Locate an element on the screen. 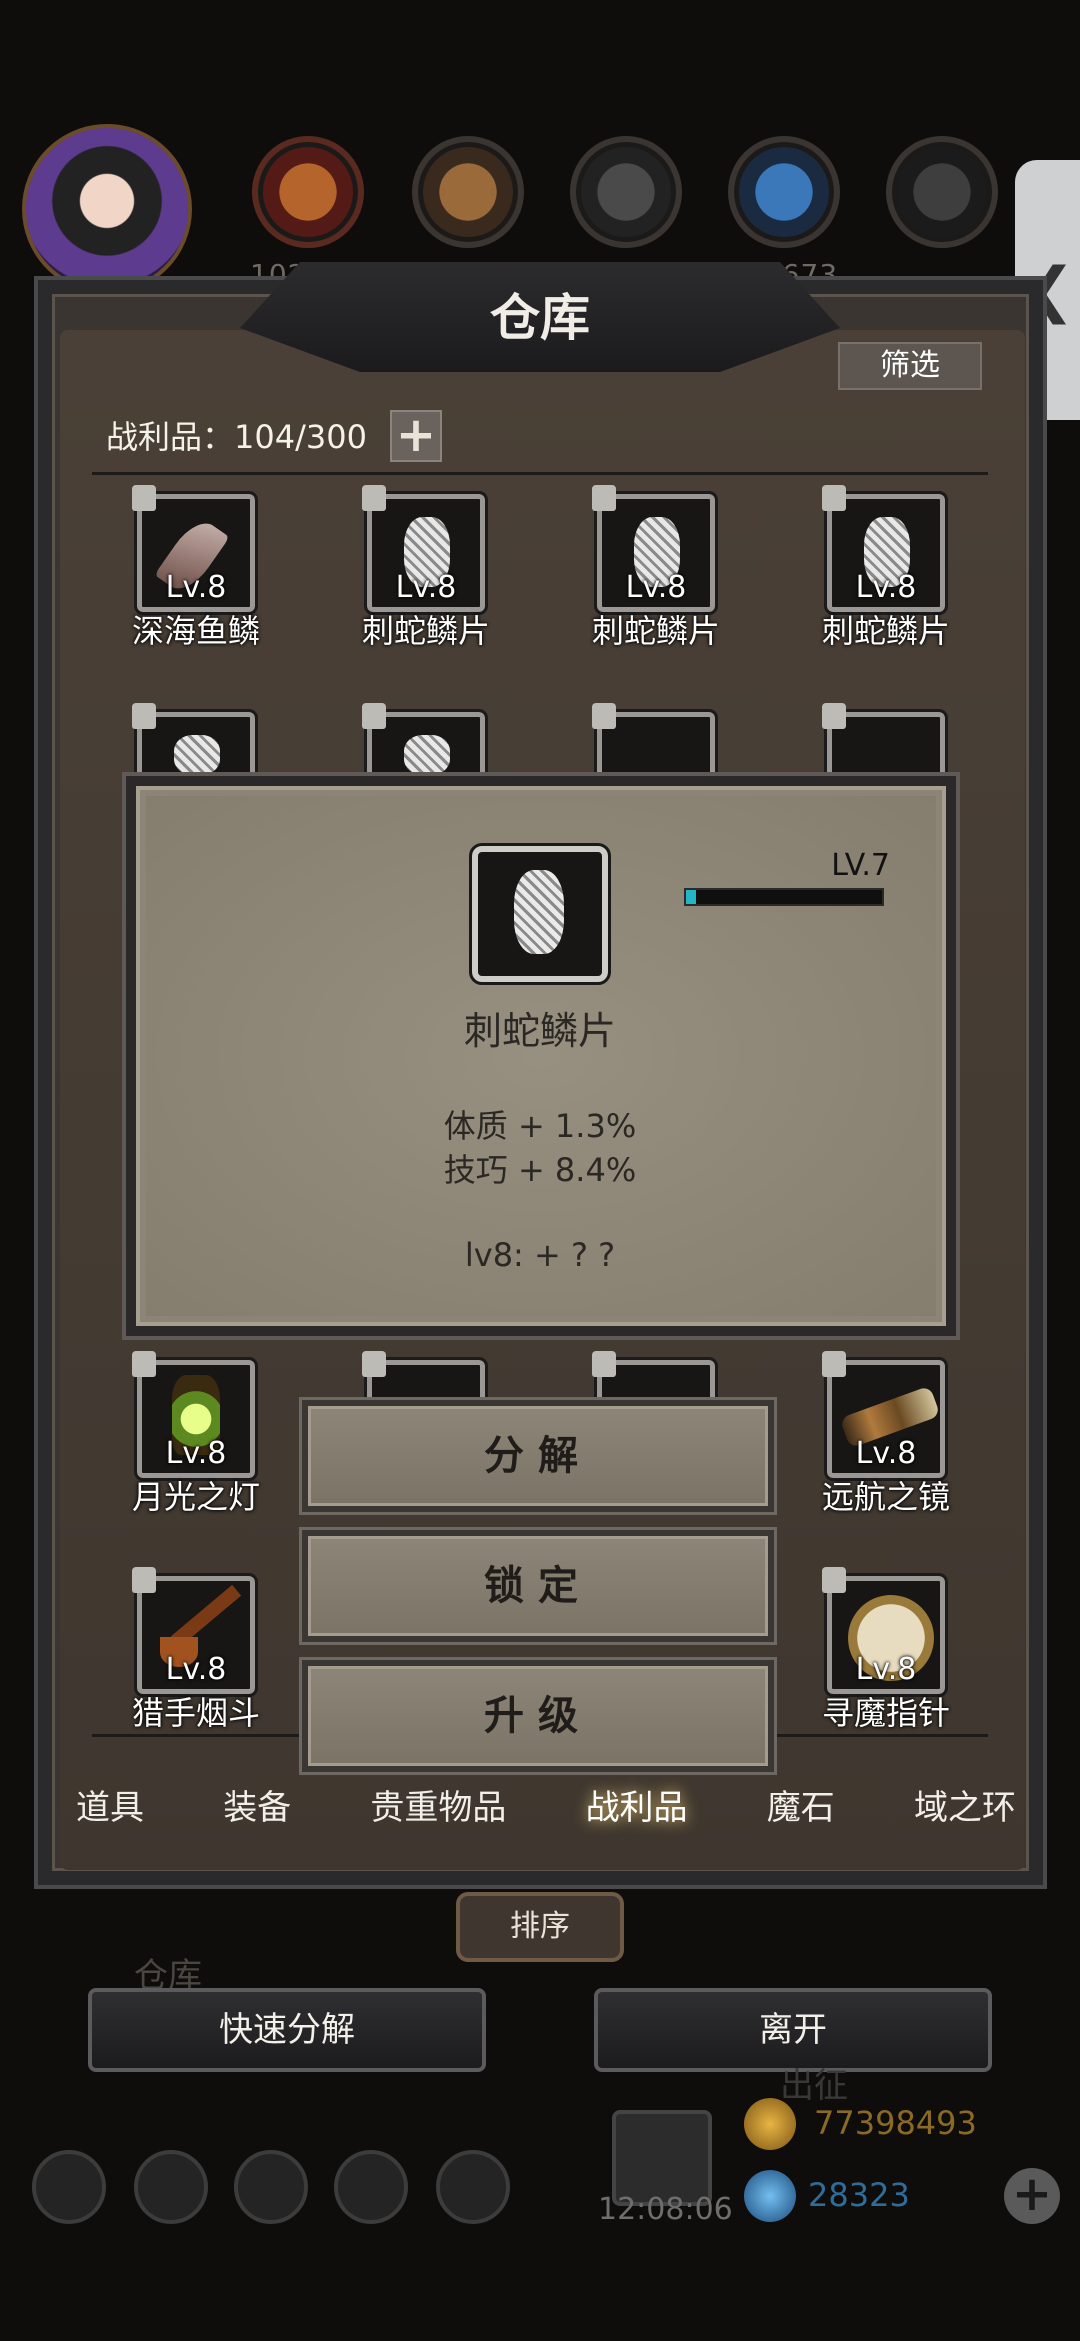 The height and width of the screenshot is (2341, 1080). gem-amount: 28323 is located at coordinates (859, 2195).